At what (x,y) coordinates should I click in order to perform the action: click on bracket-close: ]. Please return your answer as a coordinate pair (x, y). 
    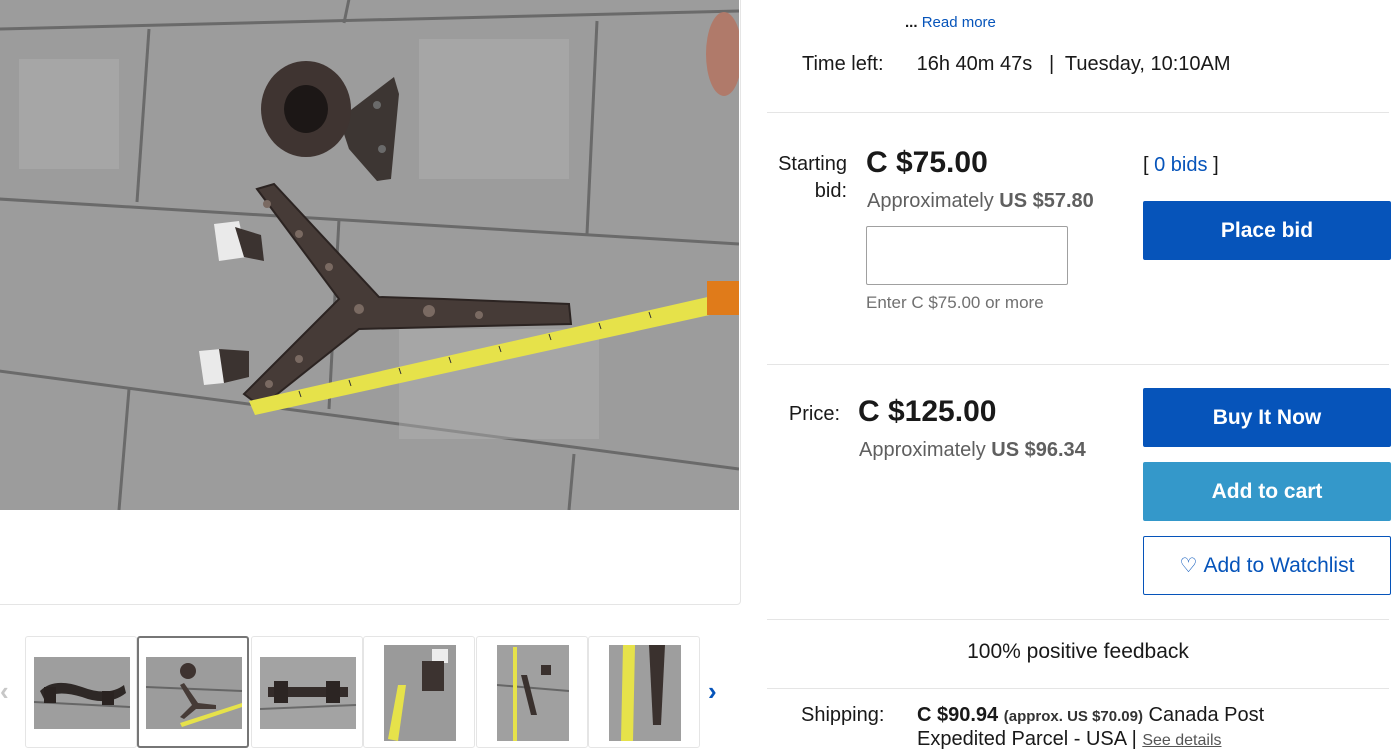
    Looking at the image, I should click on (1216, 165).